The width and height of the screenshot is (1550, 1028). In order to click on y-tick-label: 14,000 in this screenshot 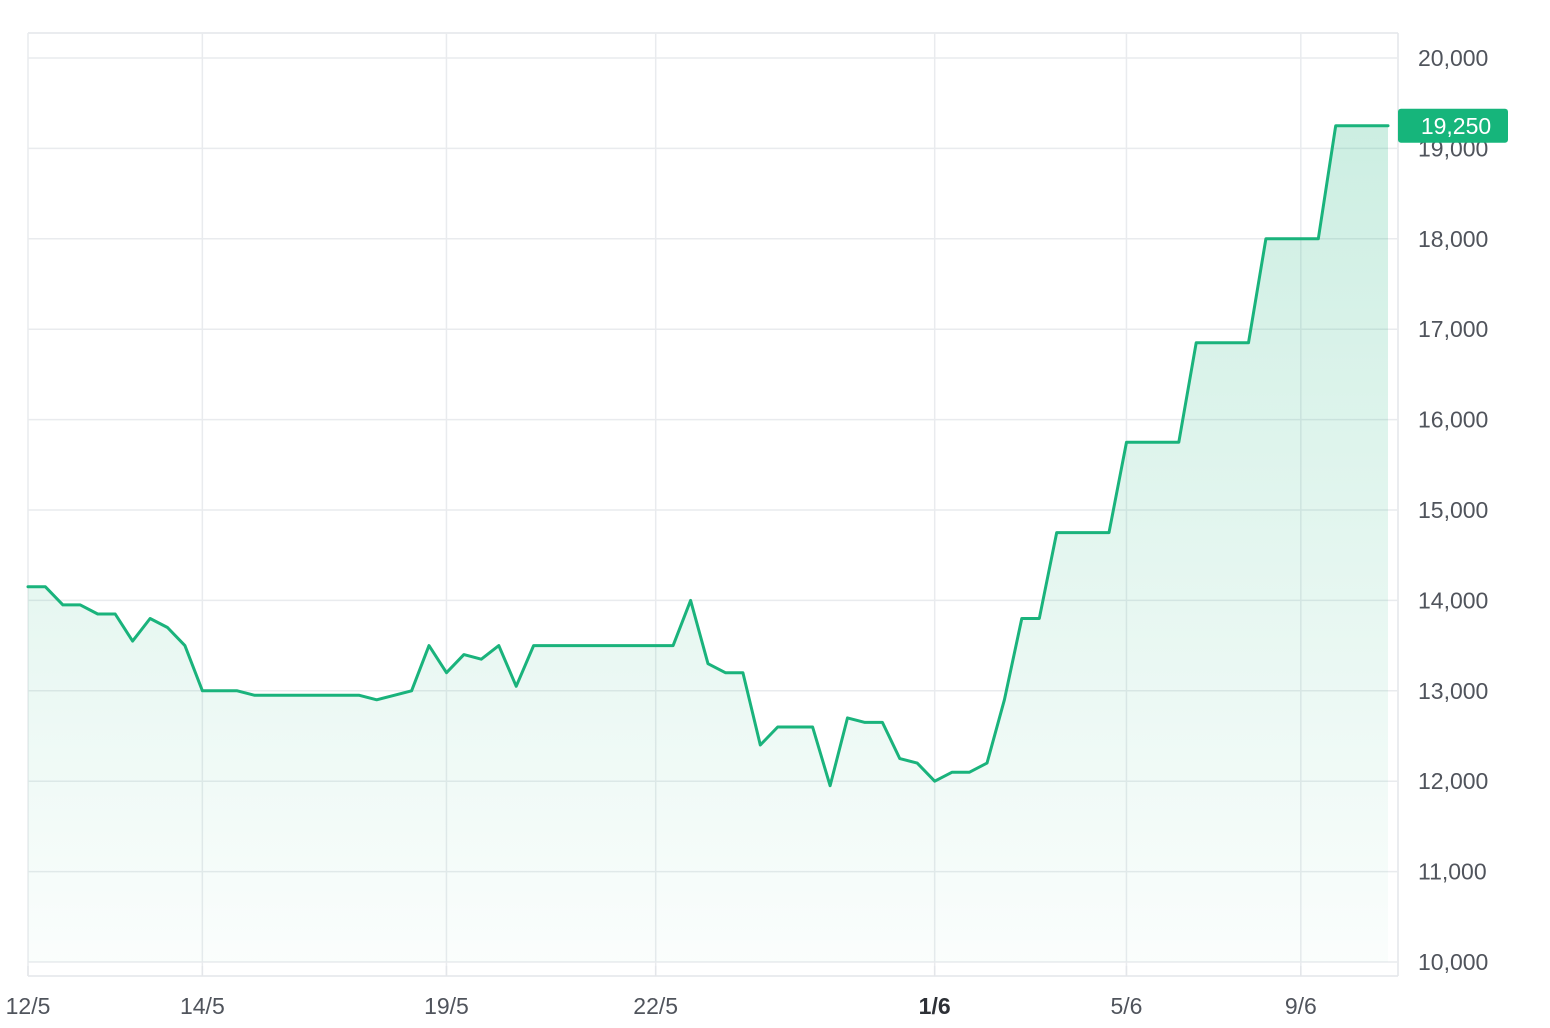, I will do `click(1453, 600)`.